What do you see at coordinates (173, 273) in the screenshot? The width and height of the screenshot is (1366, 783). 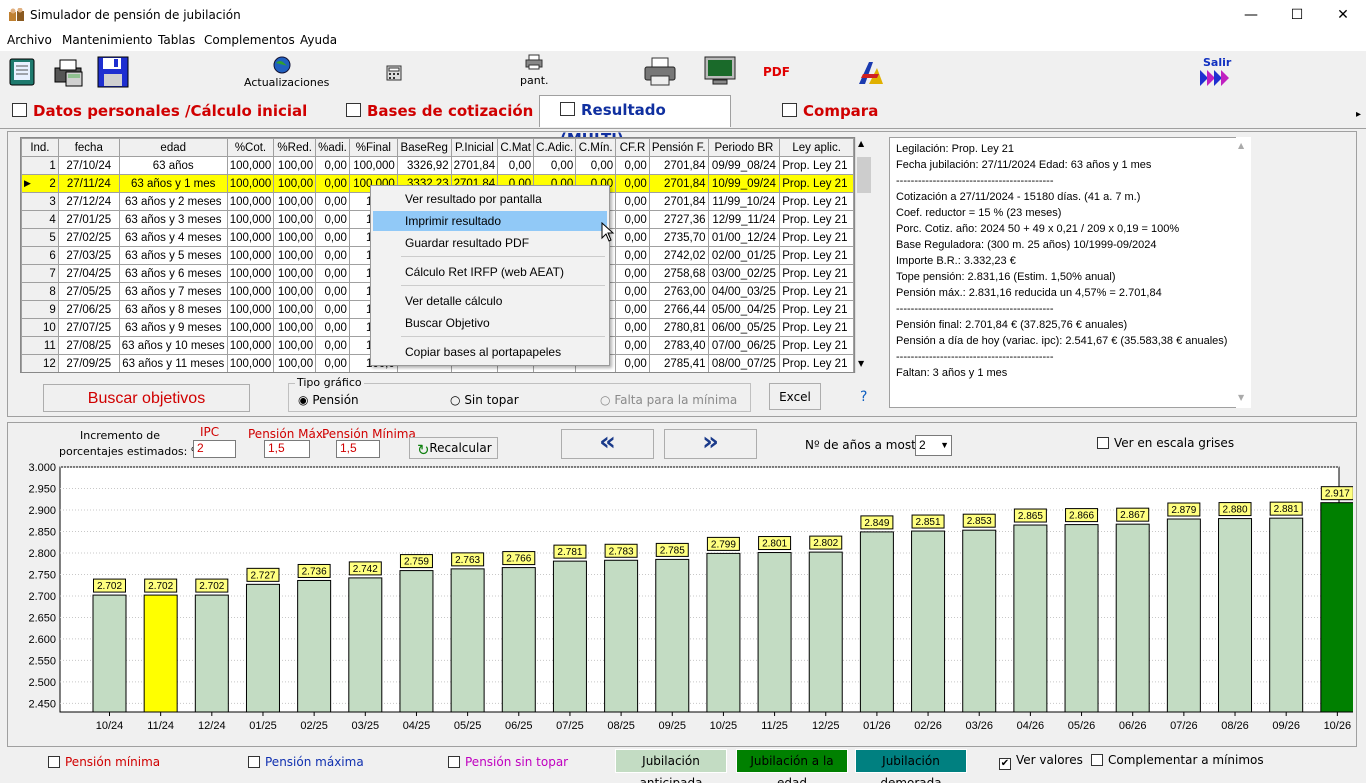 I see `table-cell: 63 años y 6 meses` at bounding box center [173, 273].